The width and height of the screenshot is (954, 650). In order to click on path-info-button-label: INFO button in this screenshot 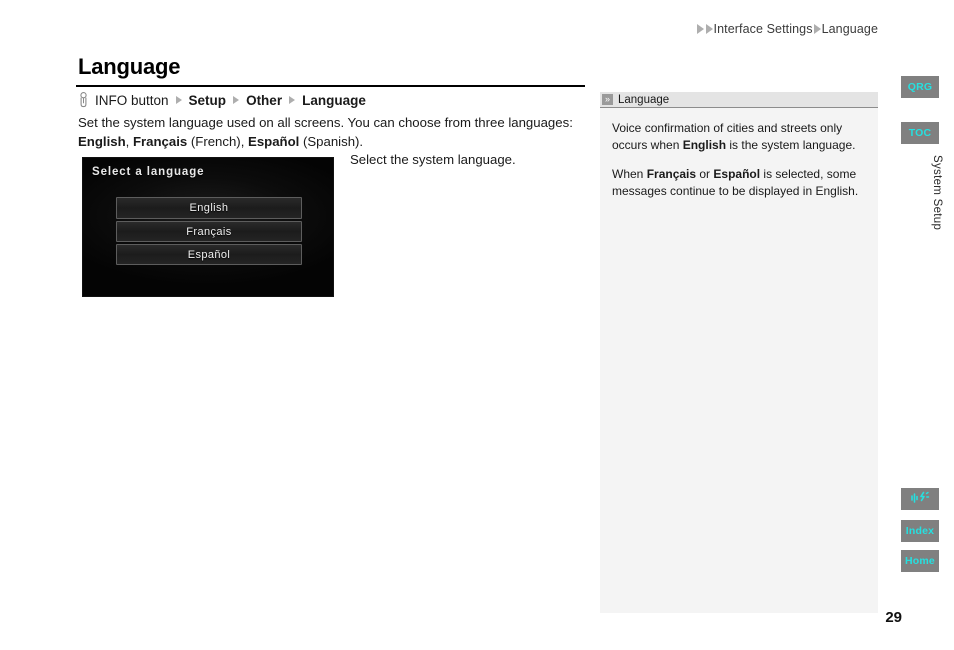, I will do `click(132, 100)`.